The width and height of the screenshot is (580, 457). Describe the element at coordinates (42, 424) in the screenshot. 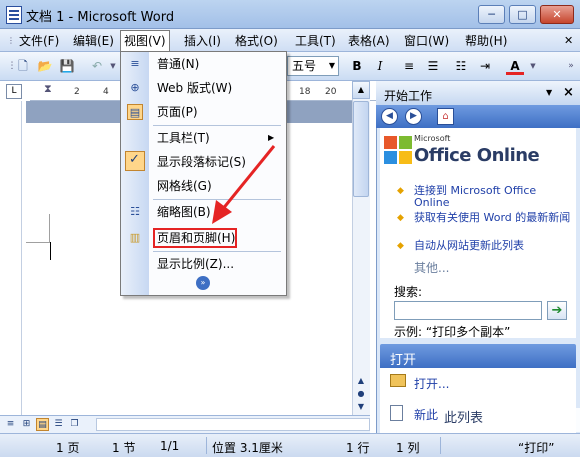

I see `print-view-icon: ▤` at that location.